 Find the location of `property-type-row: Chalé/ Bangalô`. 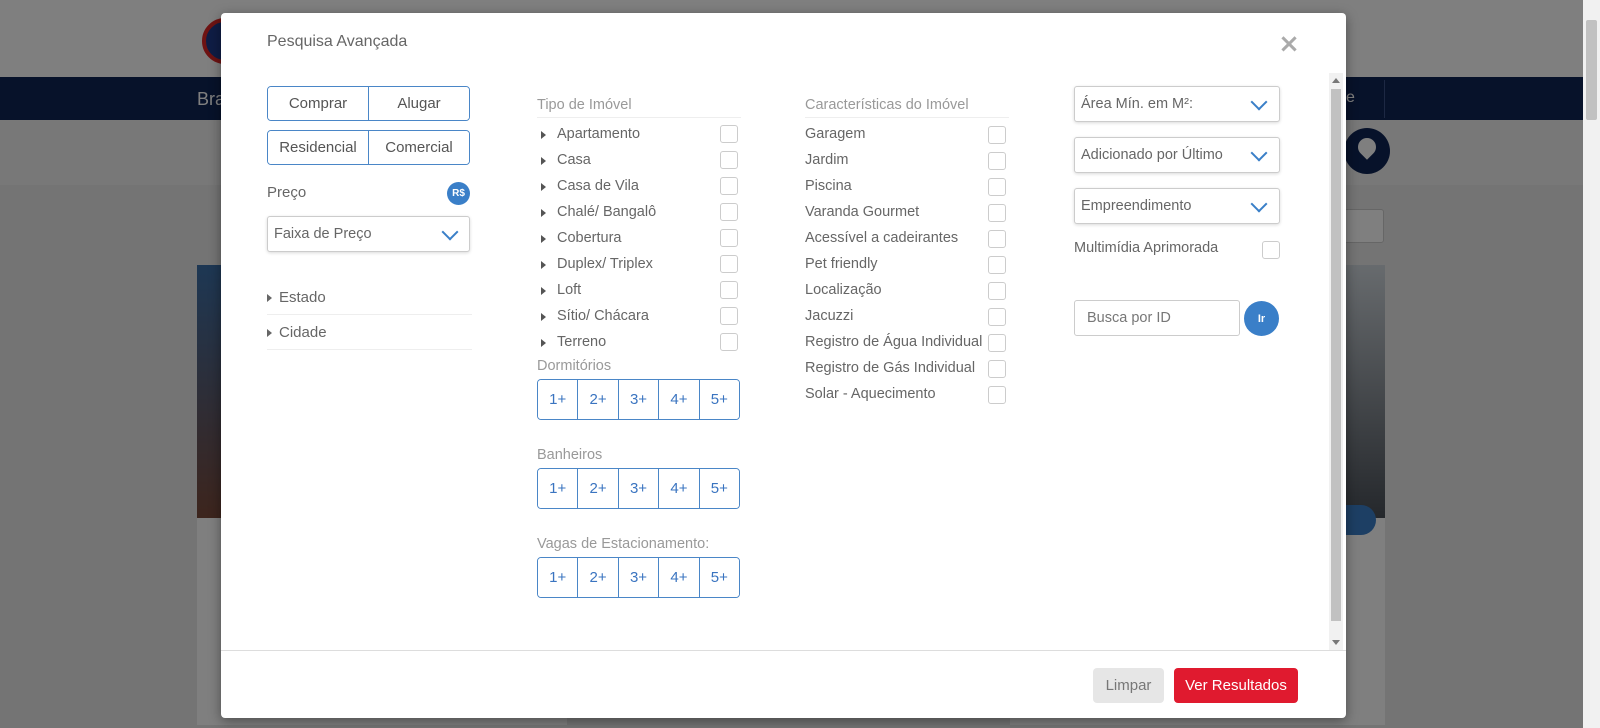

property-type-row: Chalé/ Bangalô is located at coordinates (639, 213).